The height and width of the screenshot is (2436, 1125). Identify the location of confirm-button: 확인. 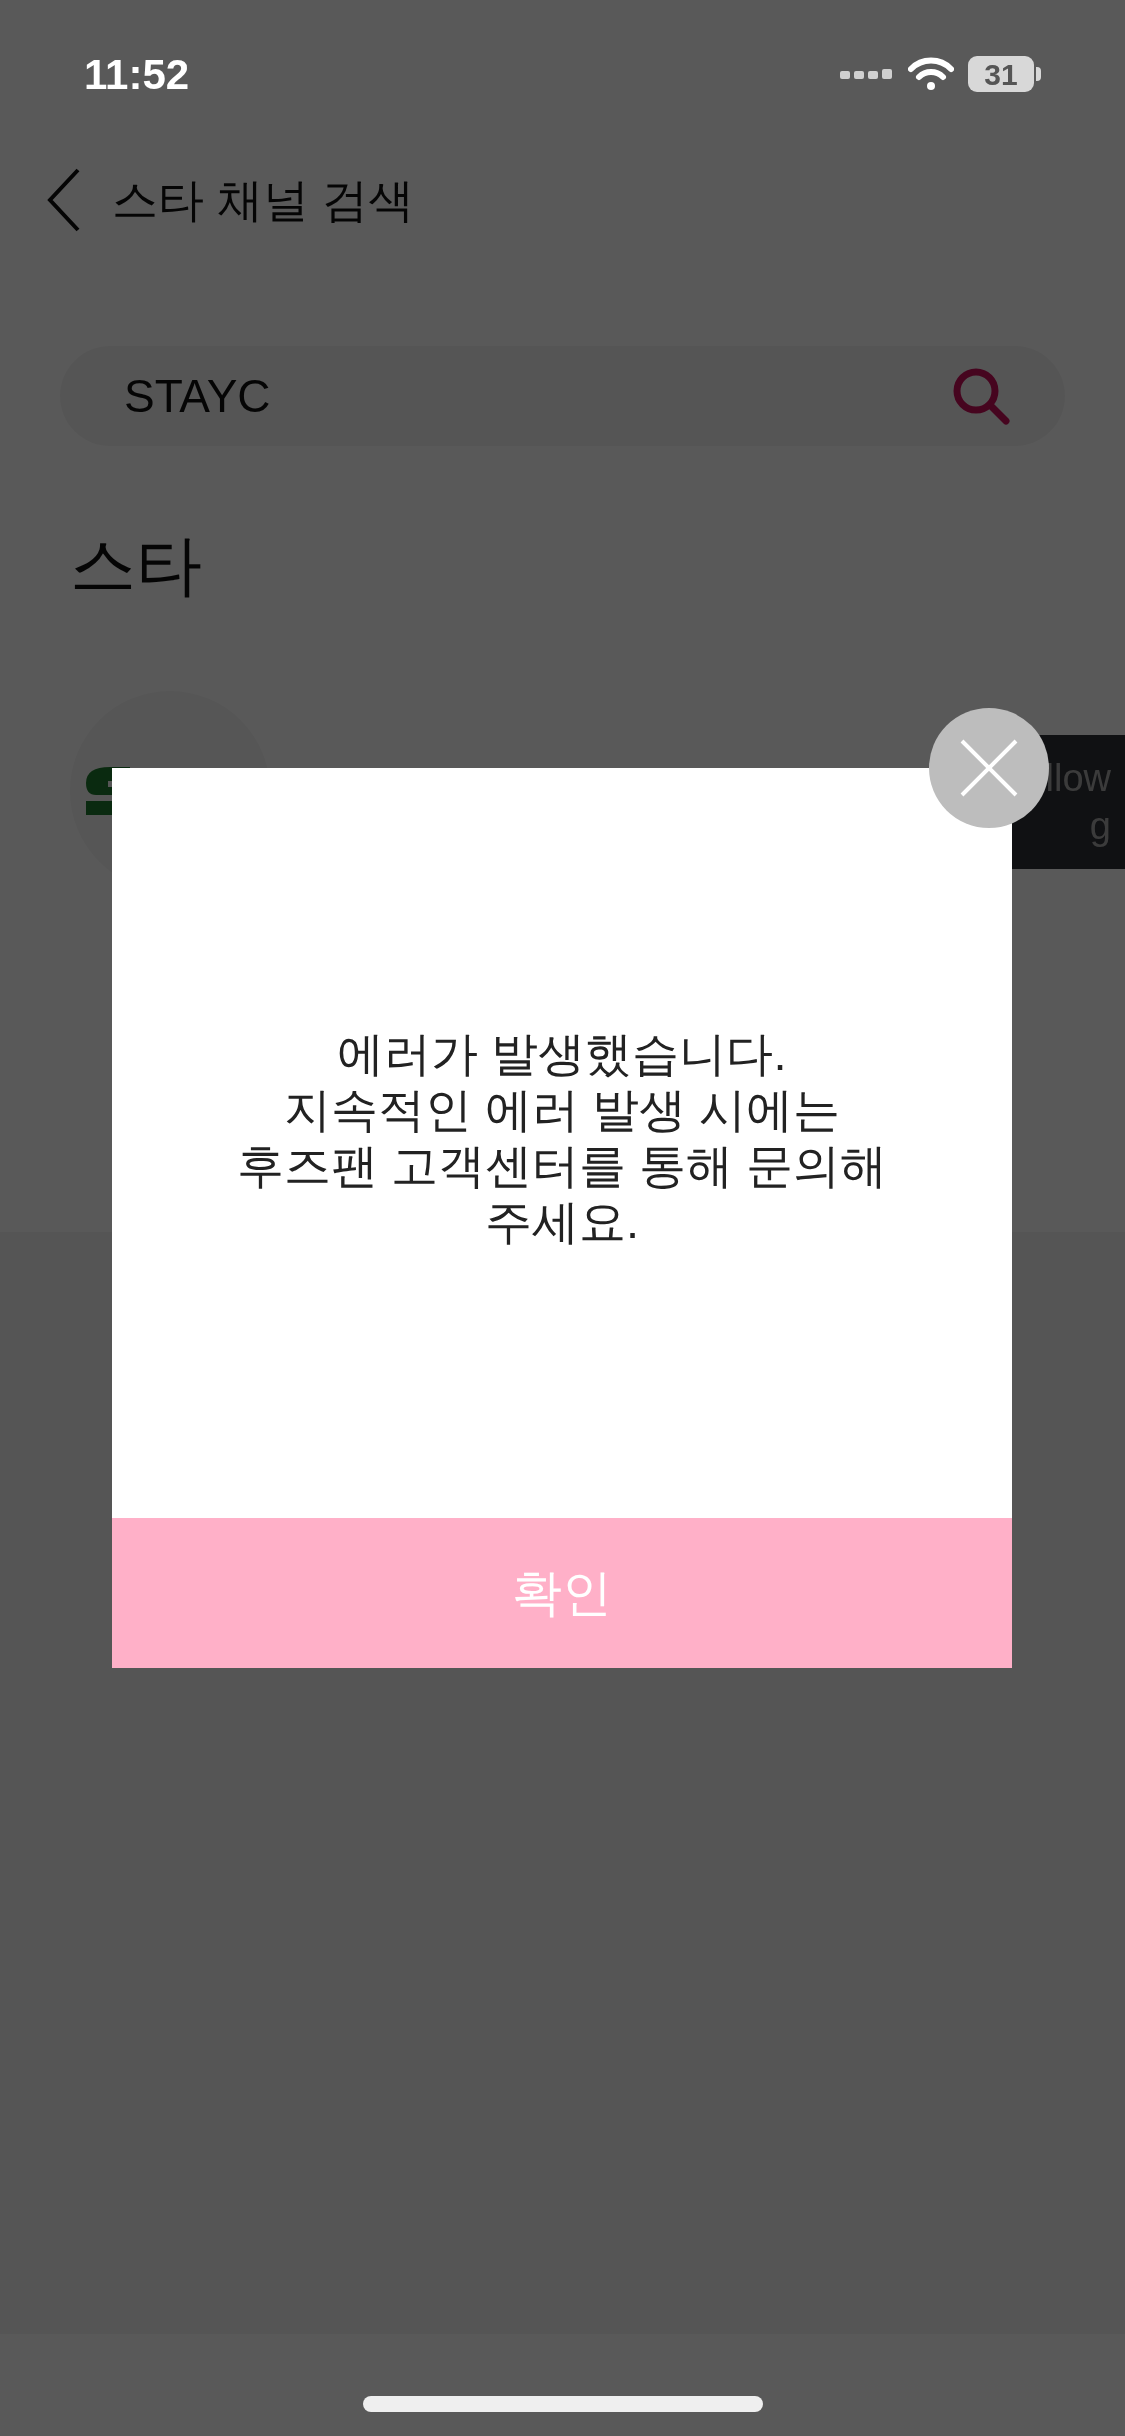
(562, 1593).